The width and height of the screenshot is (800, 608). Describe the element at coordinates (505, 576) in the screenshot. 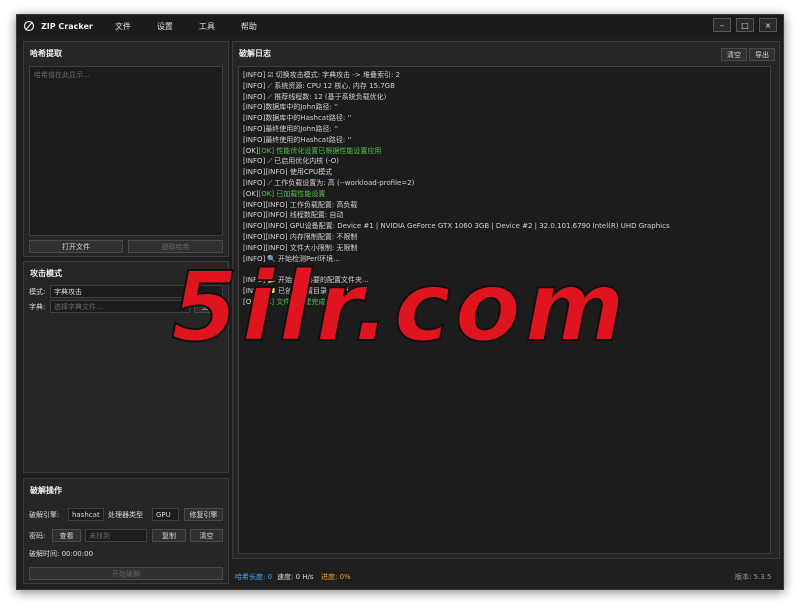

I see `status-bar: 哈希长度: 0 速度: 0 H/s 进度: 0% 版本: 5.3.5` at that location.